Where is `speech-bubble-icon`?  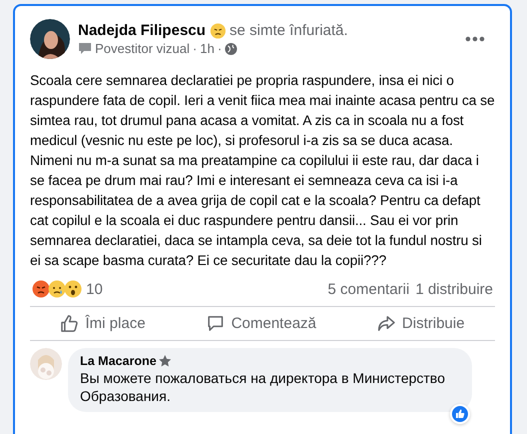
speech-bubble-icon is located at coordinates (216, 323).